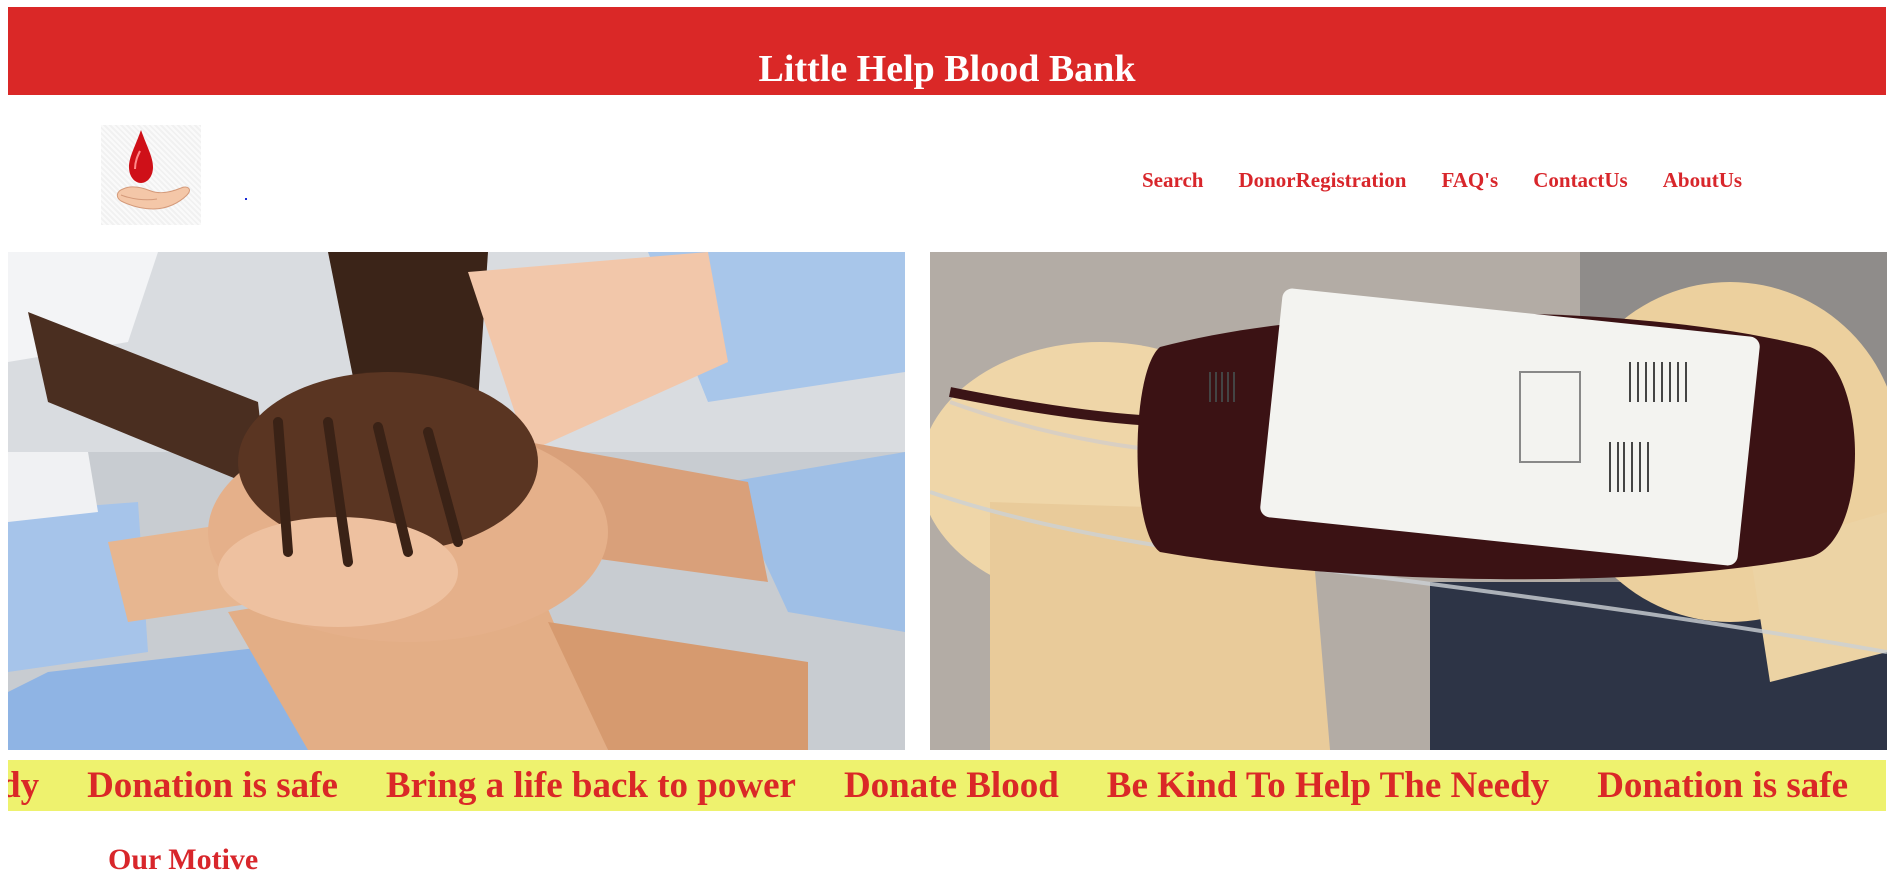  I want to click on nav-donor-registration: DonorRegistration, so click(1322, 180).